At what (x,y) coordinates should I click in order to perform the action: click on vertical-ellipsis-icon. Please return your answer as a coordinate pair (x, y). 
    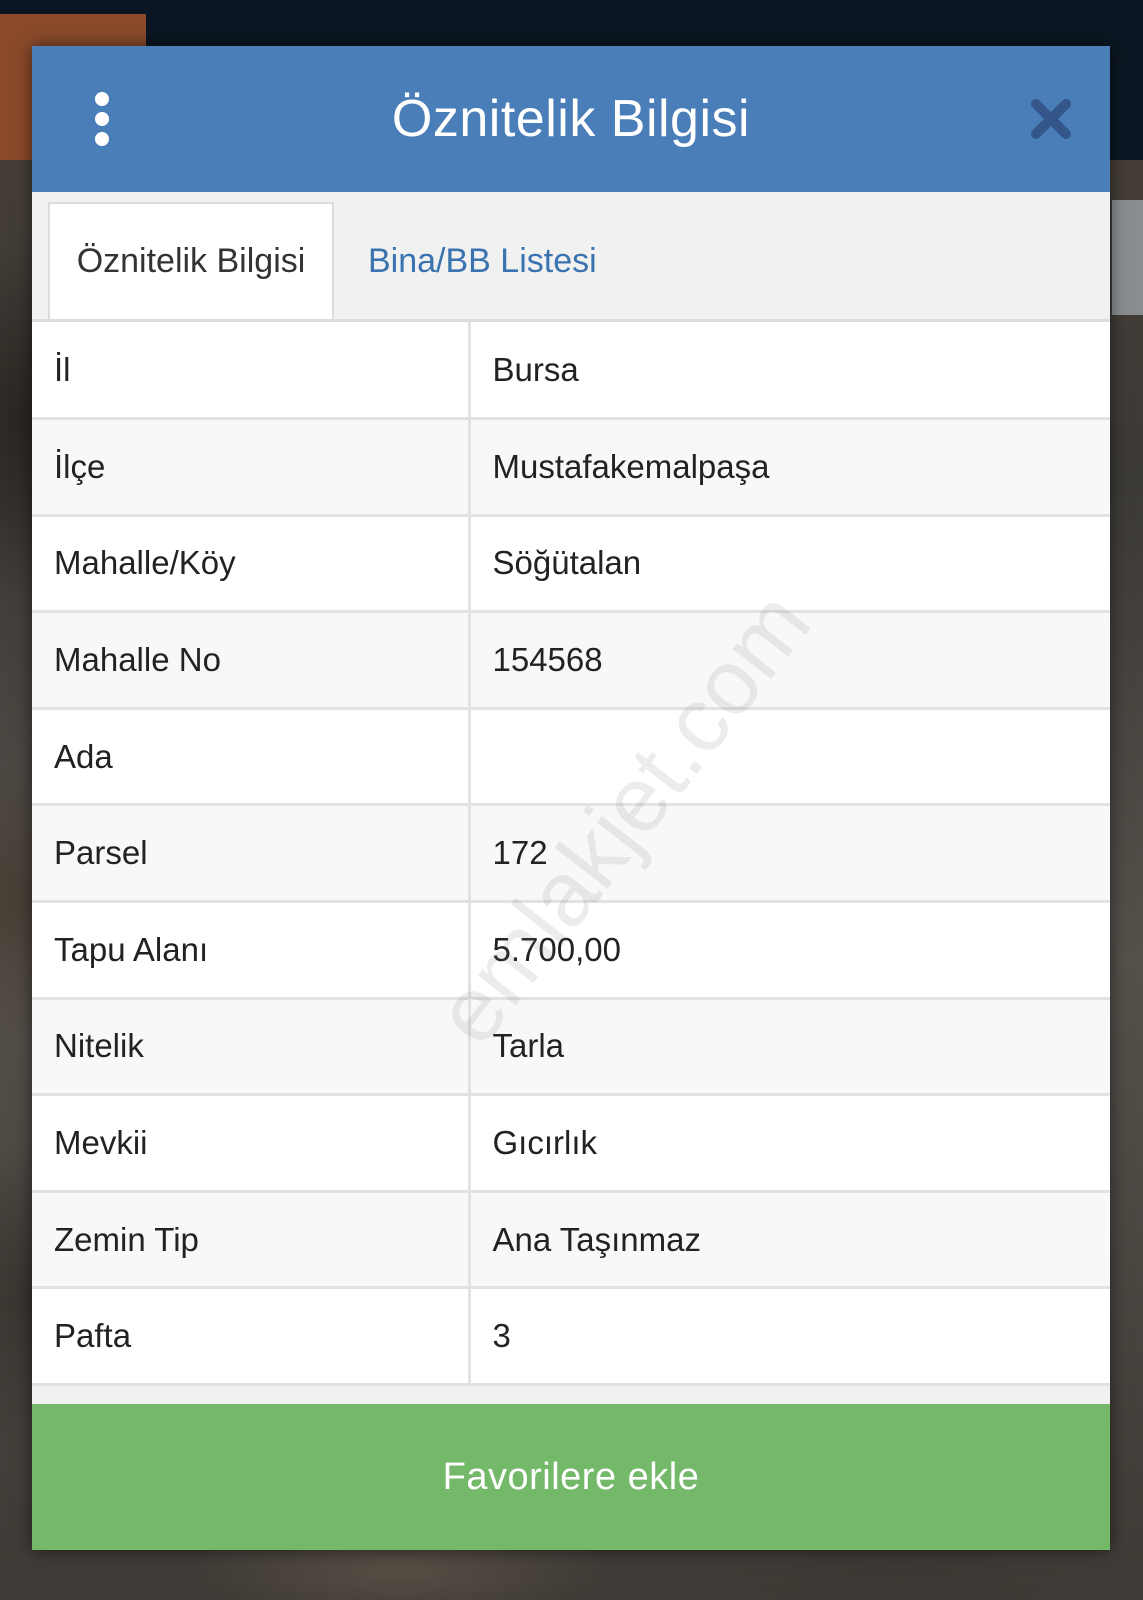
    Looking at the image, I should click on (102, 119).